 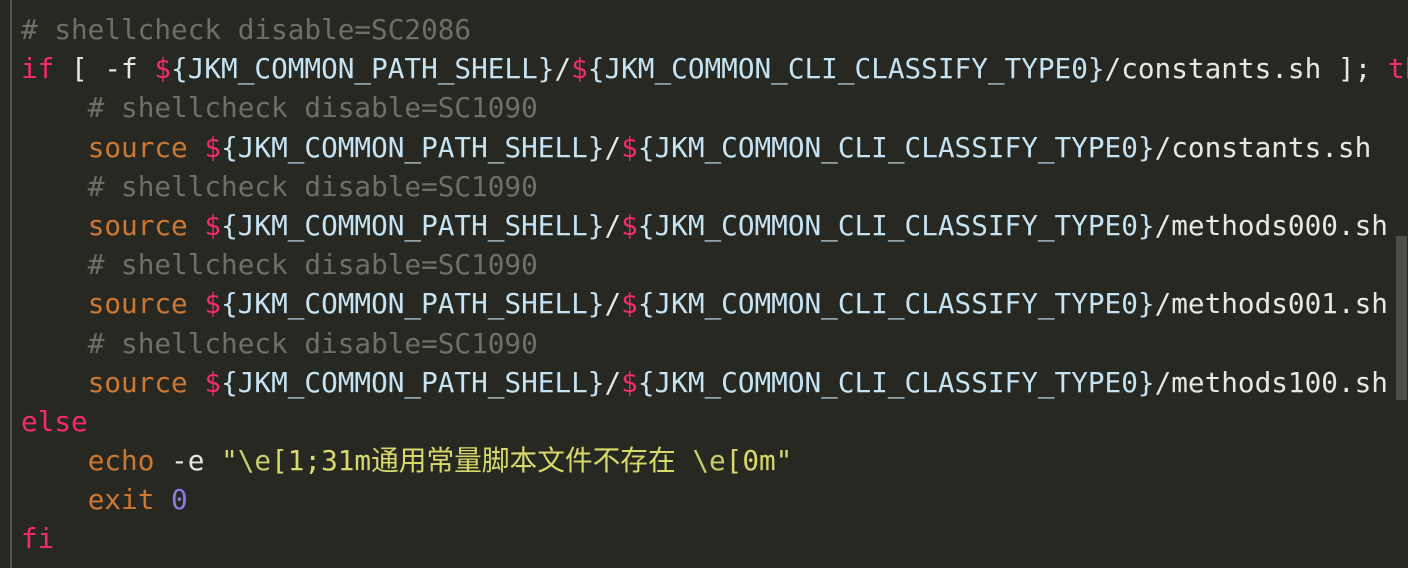 I want to click on token-plain: /methods001.sh, so click(x=1271, y=304).